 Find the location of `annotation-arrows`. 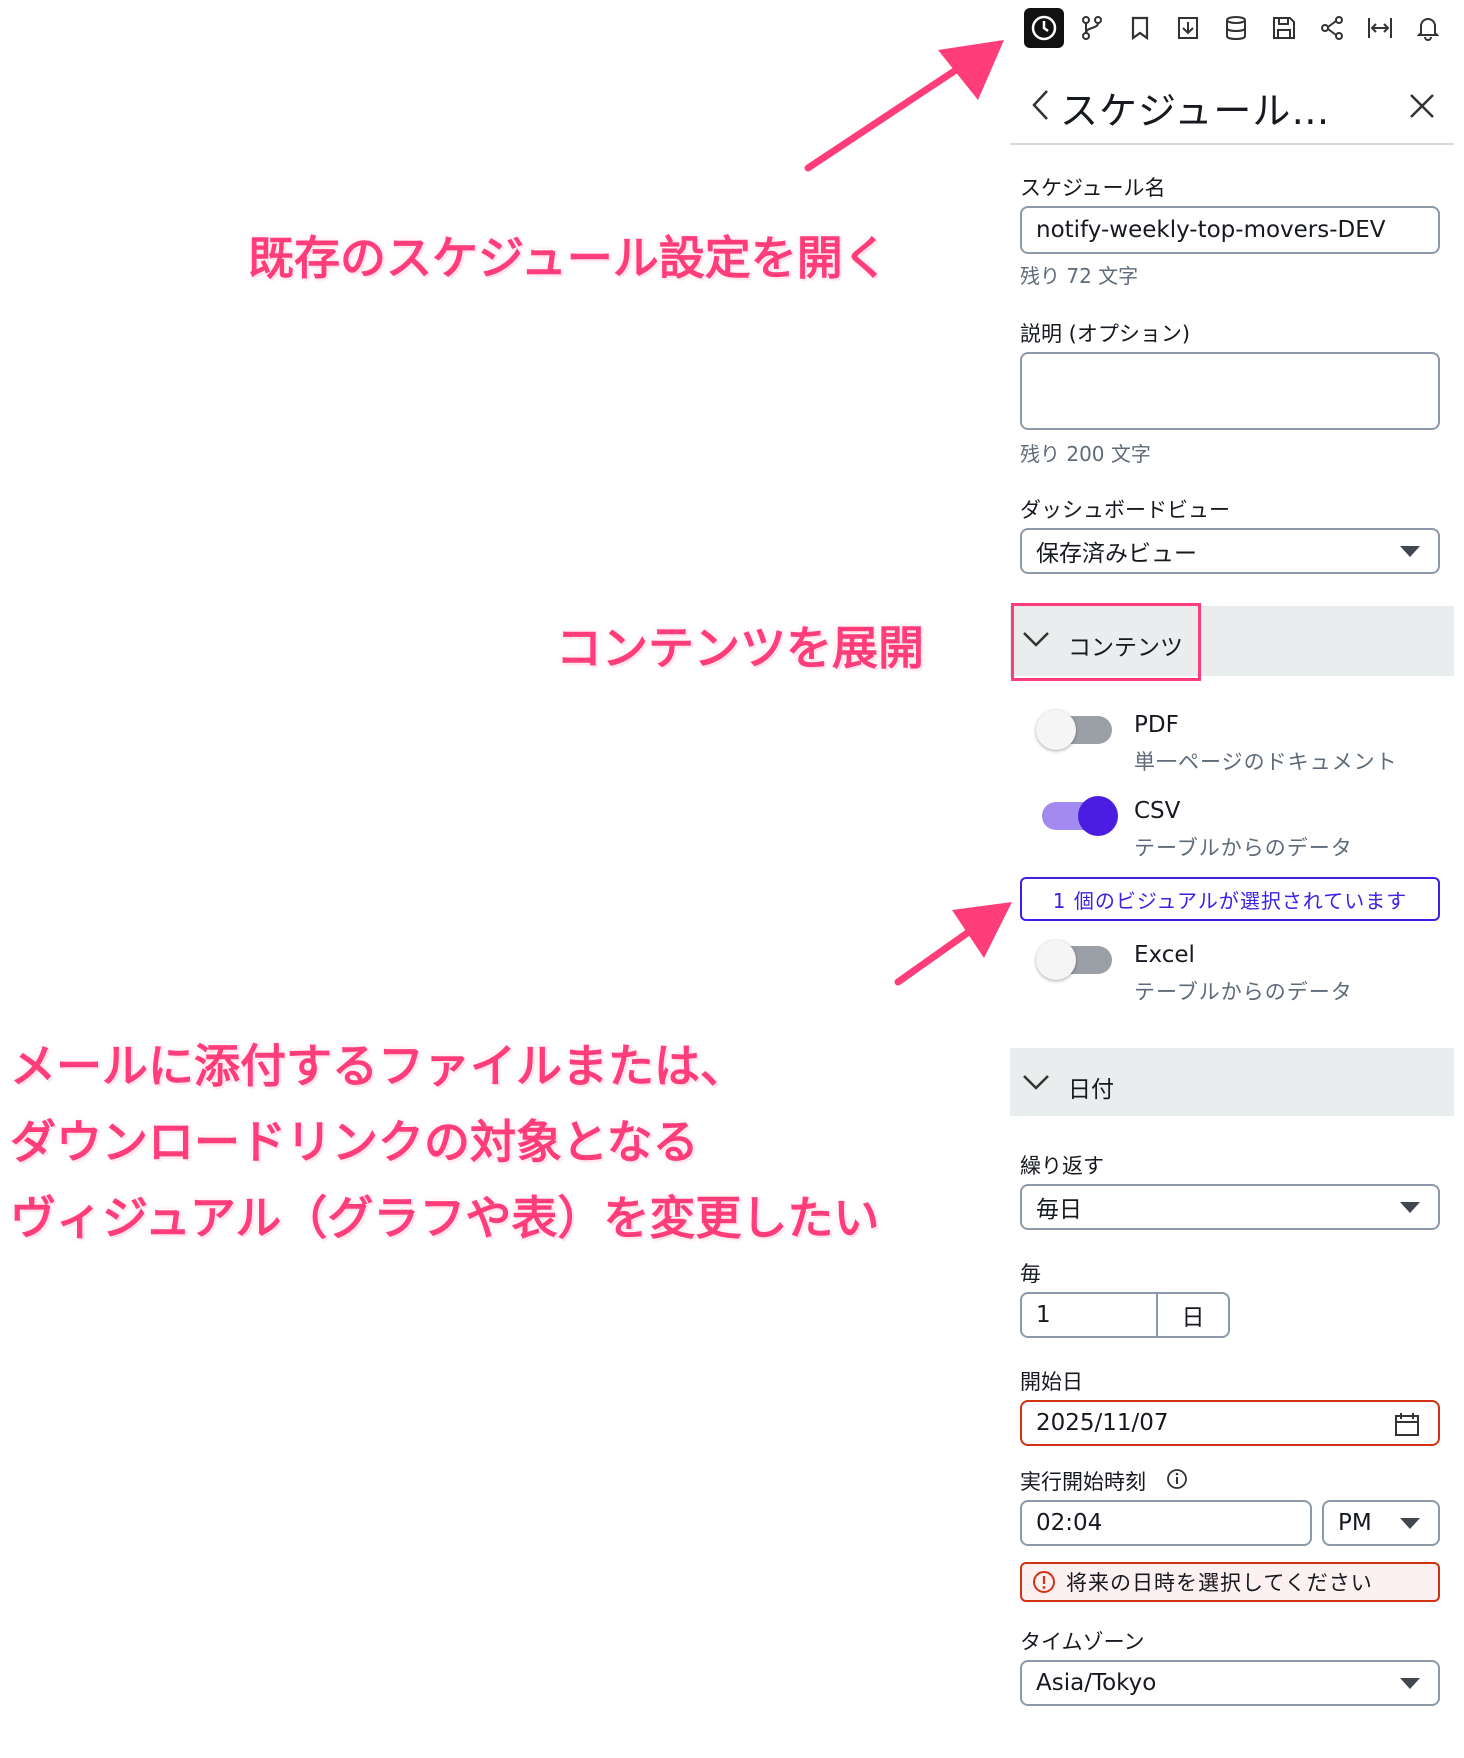

annotation-arrows is located at coordinates (908, 513).